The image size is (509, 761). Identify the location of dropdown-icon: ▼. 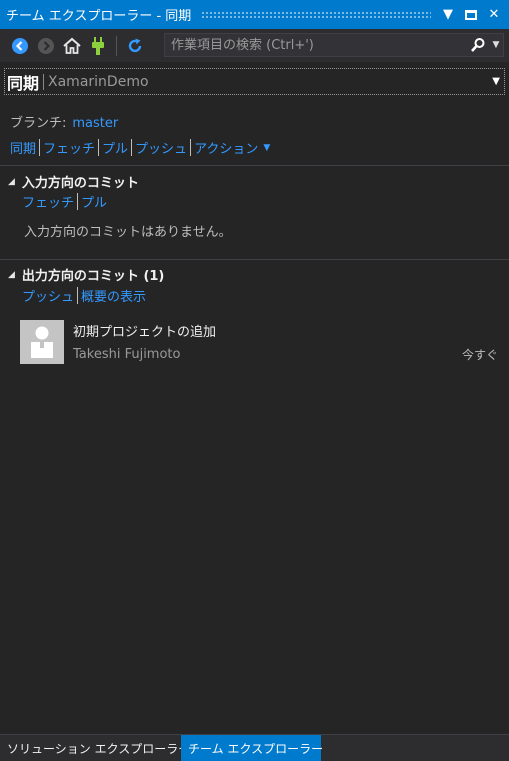
(448, 14).